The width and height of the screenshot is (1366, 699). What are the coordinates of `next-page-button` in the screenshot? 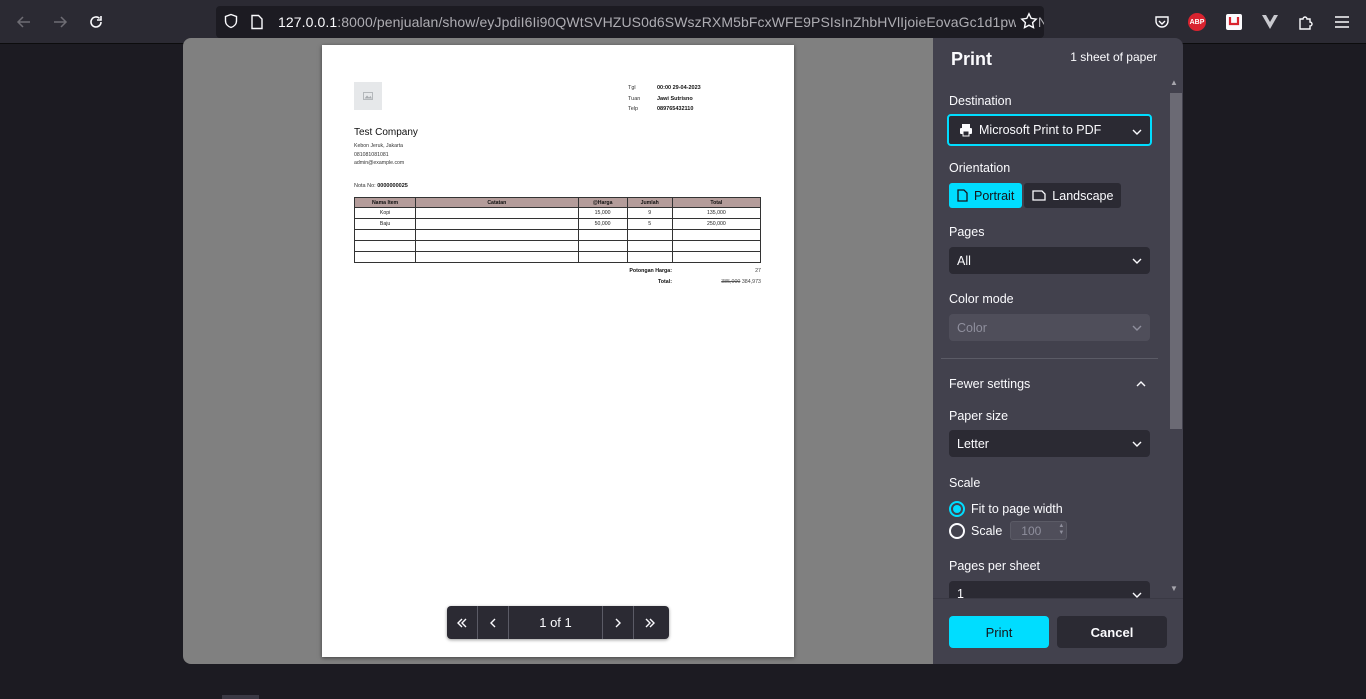 It's located at (618, 622).